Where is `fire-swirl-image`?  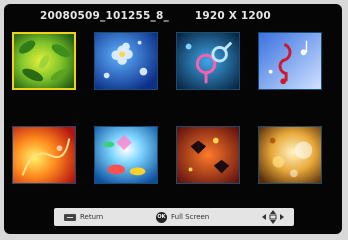 fire-swirl-image is located at coordinates (44, 155).